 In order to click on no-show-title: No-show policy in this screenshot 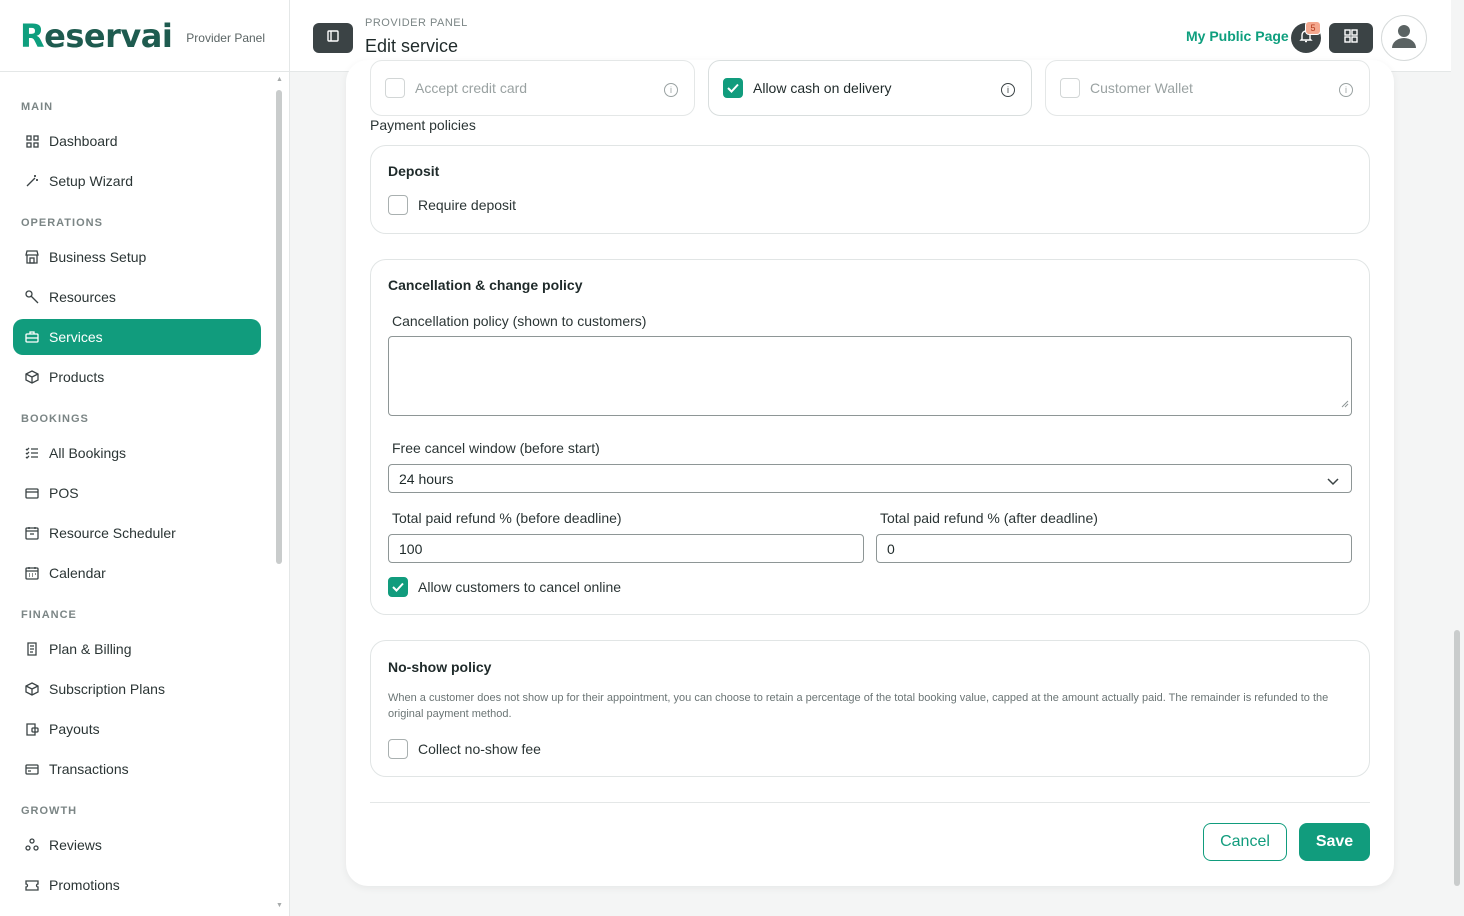, I will do `click(440, 667)`.